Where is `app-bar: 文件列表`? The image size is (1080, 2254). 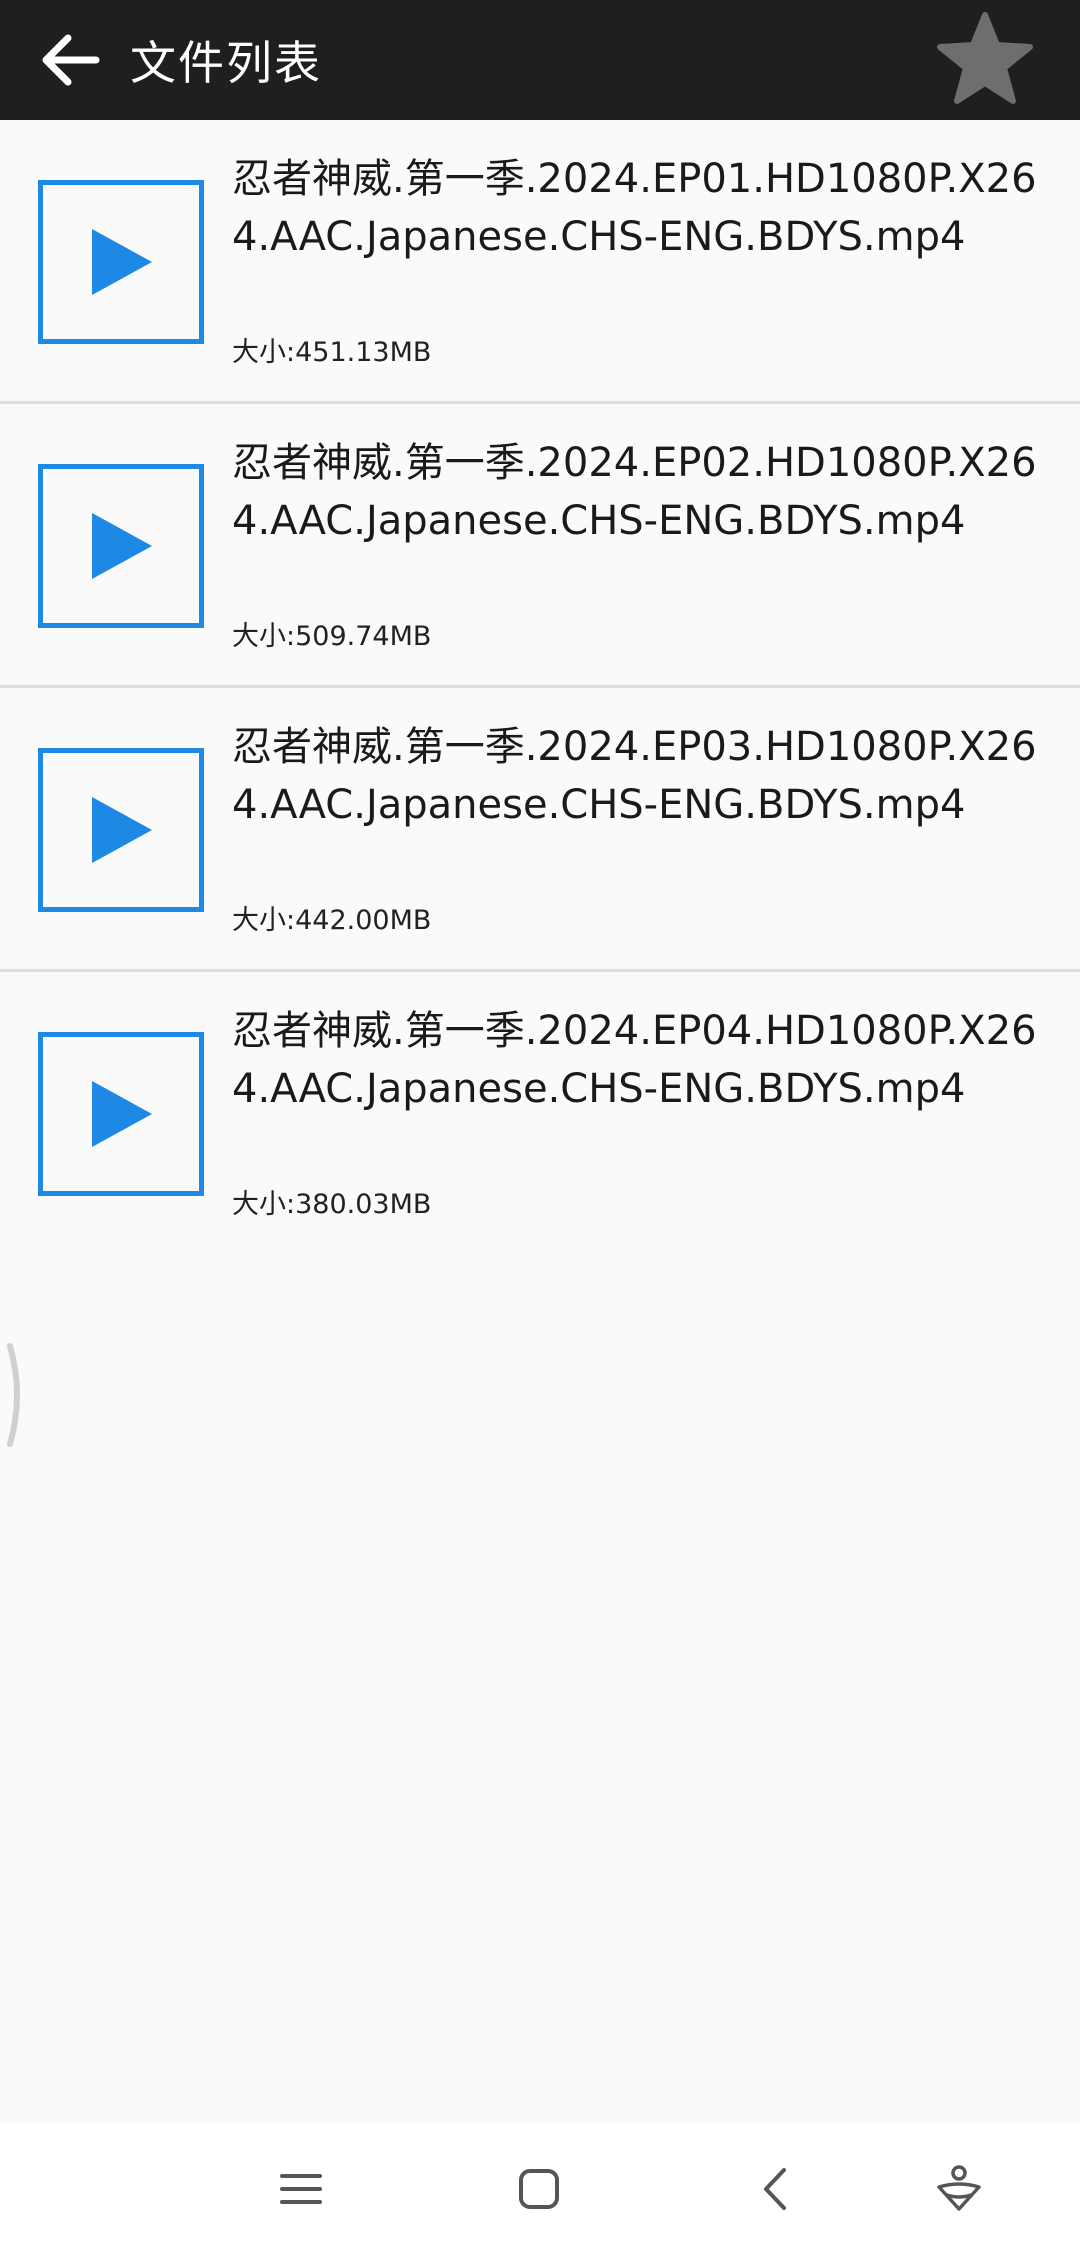
app-bar: 文件列表 is located at coordinates (540, 60).